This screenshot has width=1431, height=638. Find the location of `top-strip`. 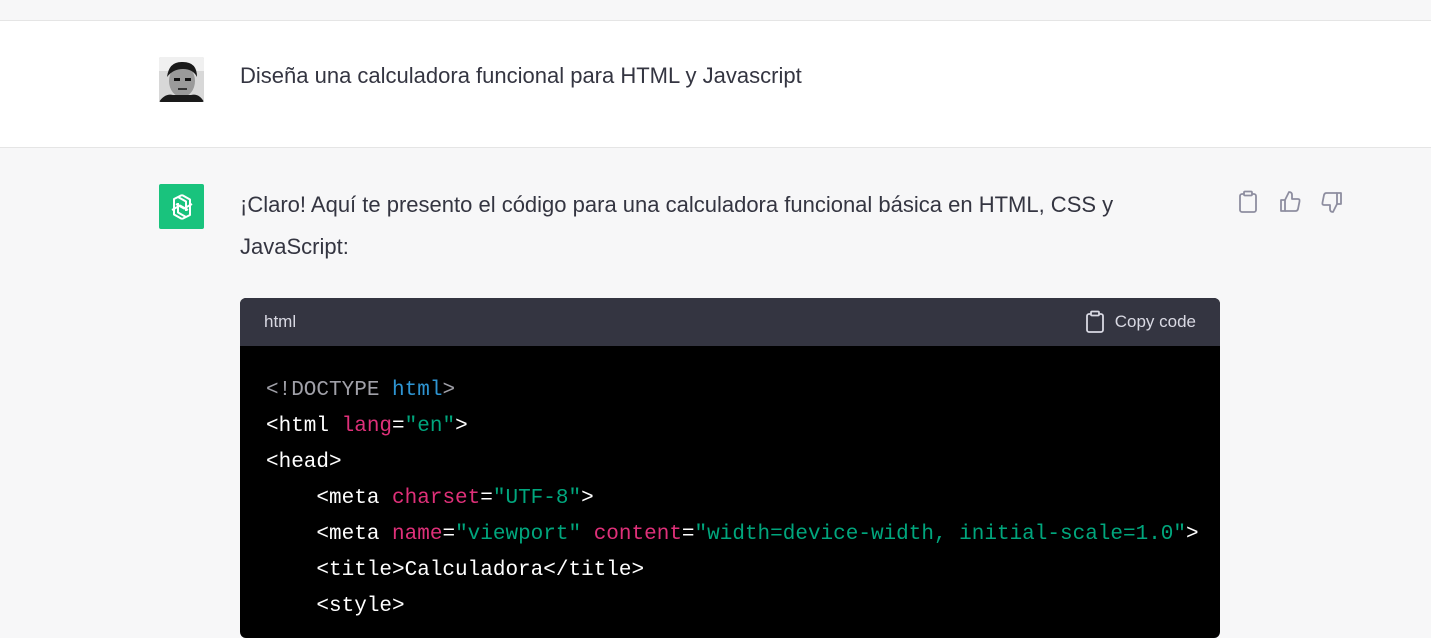

top-strip is located at coordinates (715, 10).